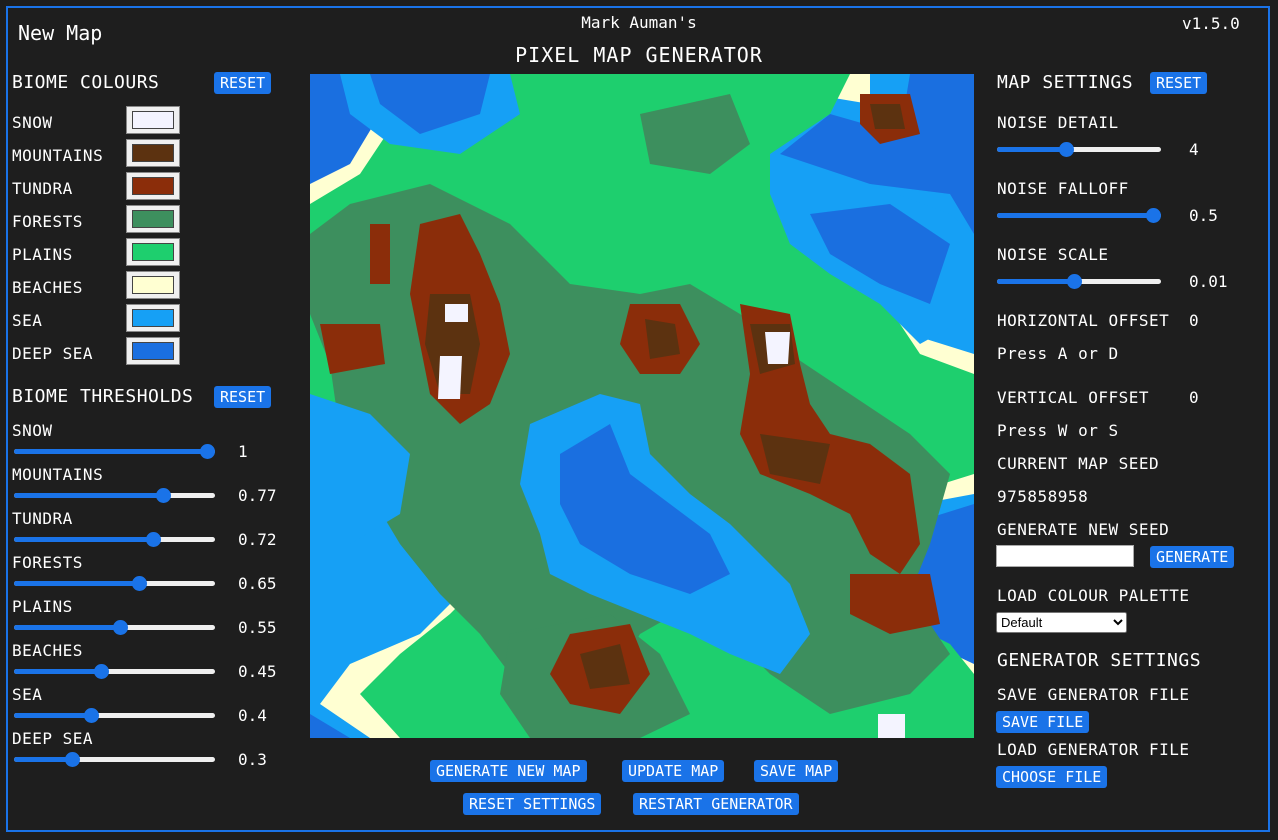 The height and width of the screenshot is (840, 1278). Describe the element at coordinates (1065, 556) in the screenshot. I see `seed-input` at that location.